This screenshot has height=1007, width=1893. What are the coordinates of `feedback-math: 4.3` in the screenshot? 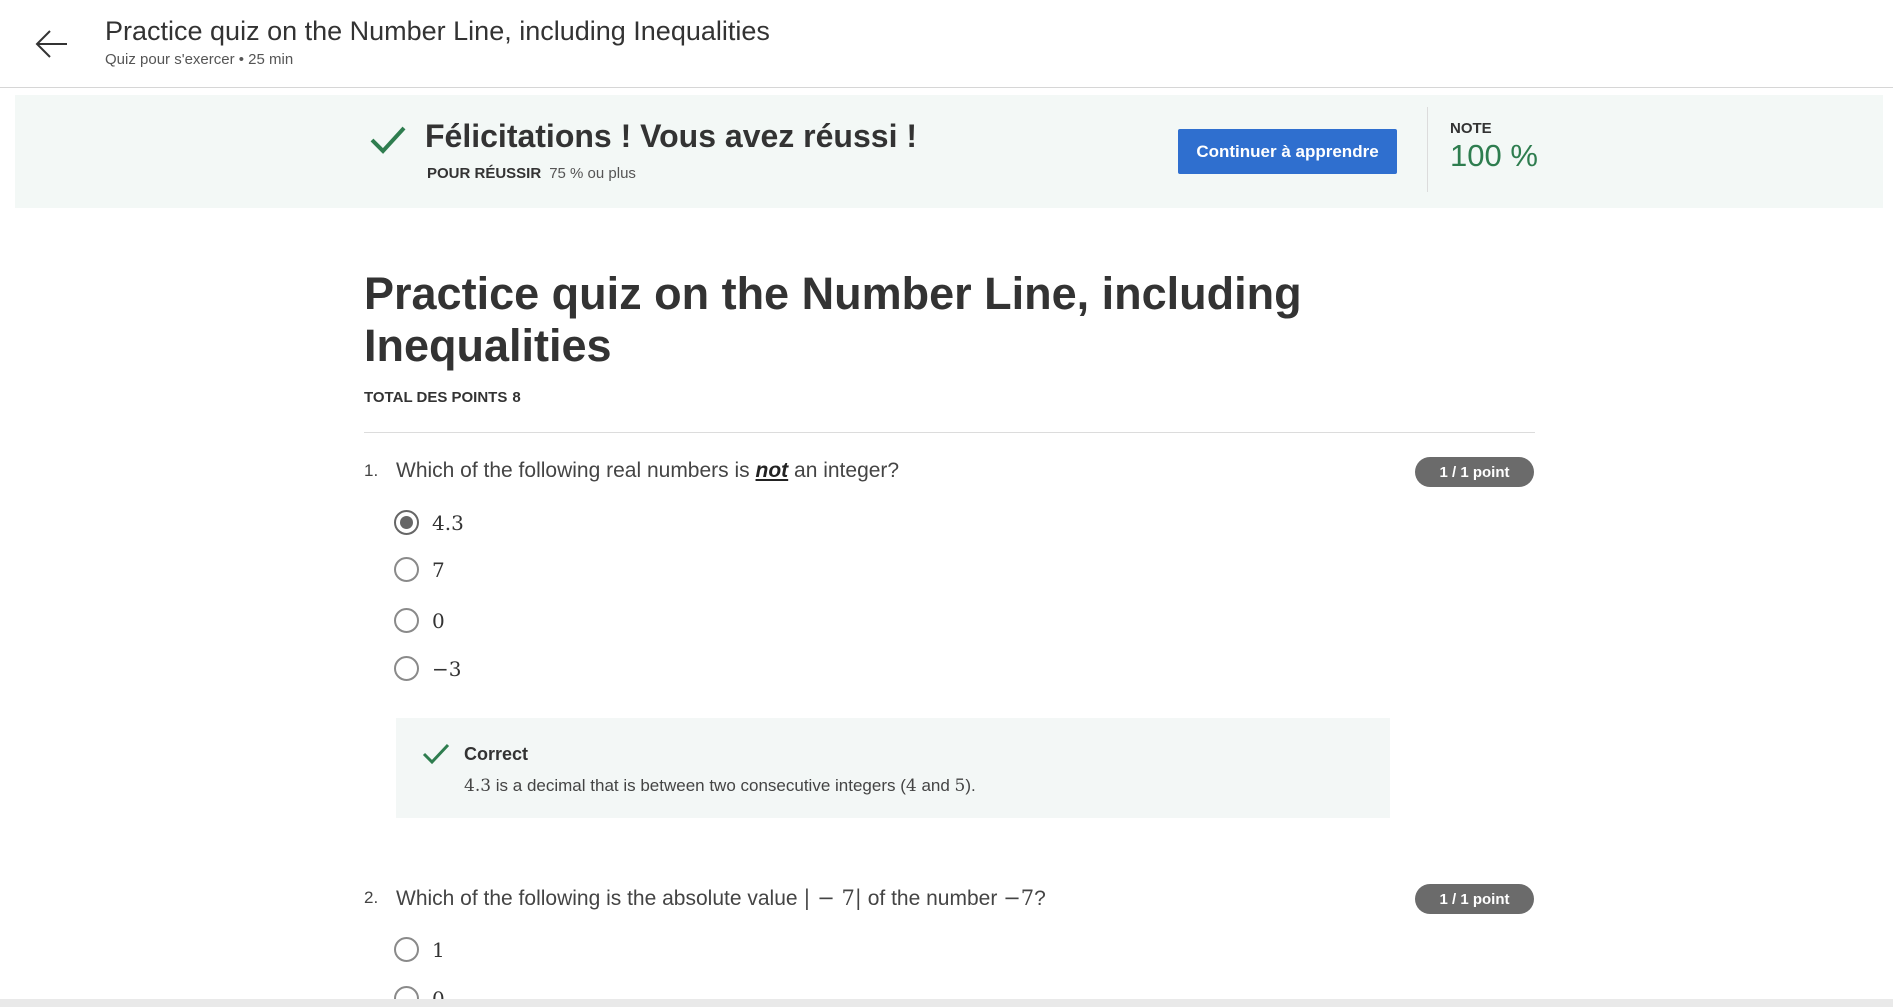 It's located at (478, 786).